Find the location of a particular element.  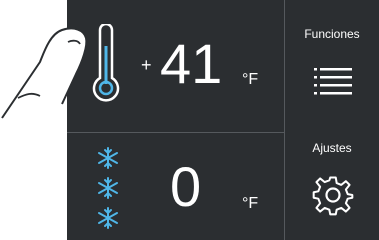

ajustes-label: Ajustes is located at coordinates (332, 148).